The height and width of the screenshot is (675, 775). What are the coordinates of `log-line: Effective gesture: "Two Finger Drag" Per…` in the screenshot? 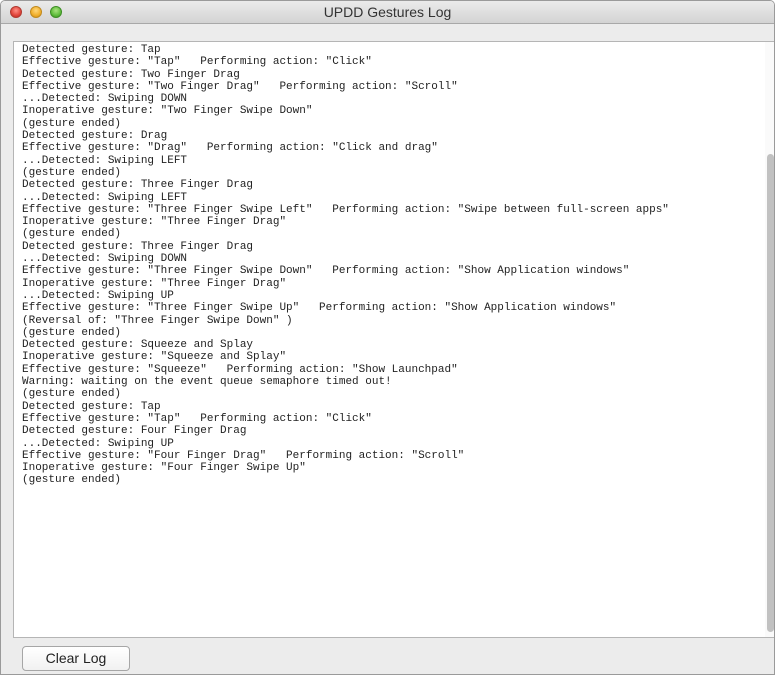 It's located at (240, 86).